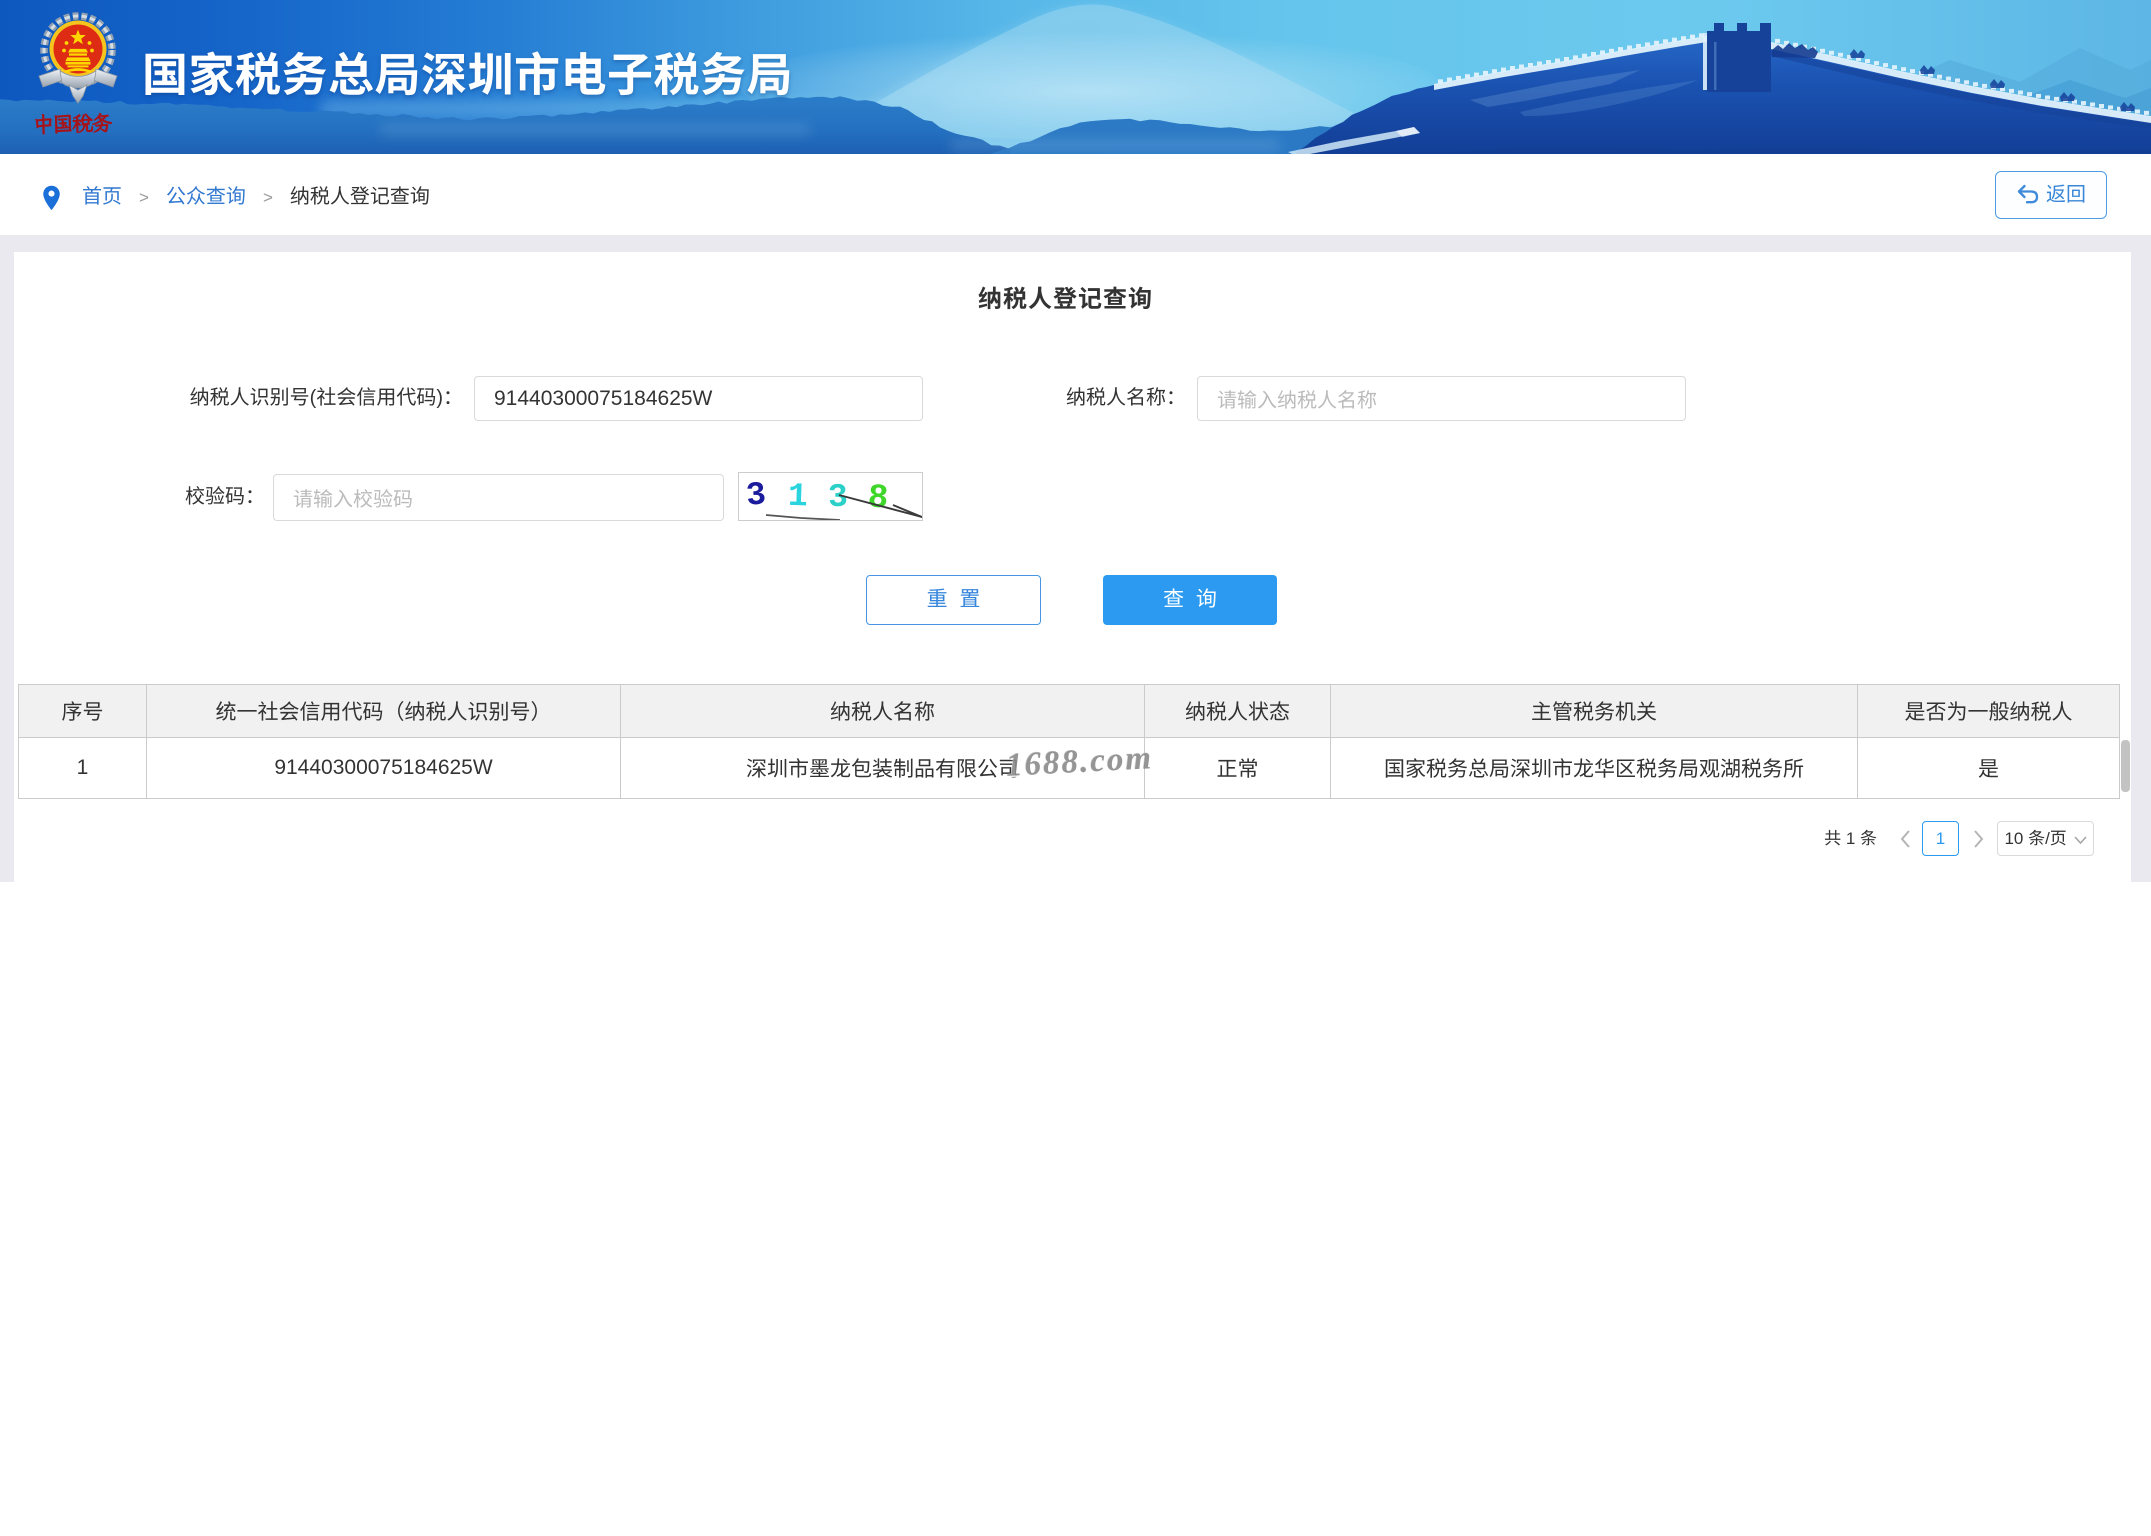 This screenshot has height=1536, width=2151. What do you see at coordinates (756, 495) in the screenshot?
I see `svg-text: 3` at bounding box center [756, 495].